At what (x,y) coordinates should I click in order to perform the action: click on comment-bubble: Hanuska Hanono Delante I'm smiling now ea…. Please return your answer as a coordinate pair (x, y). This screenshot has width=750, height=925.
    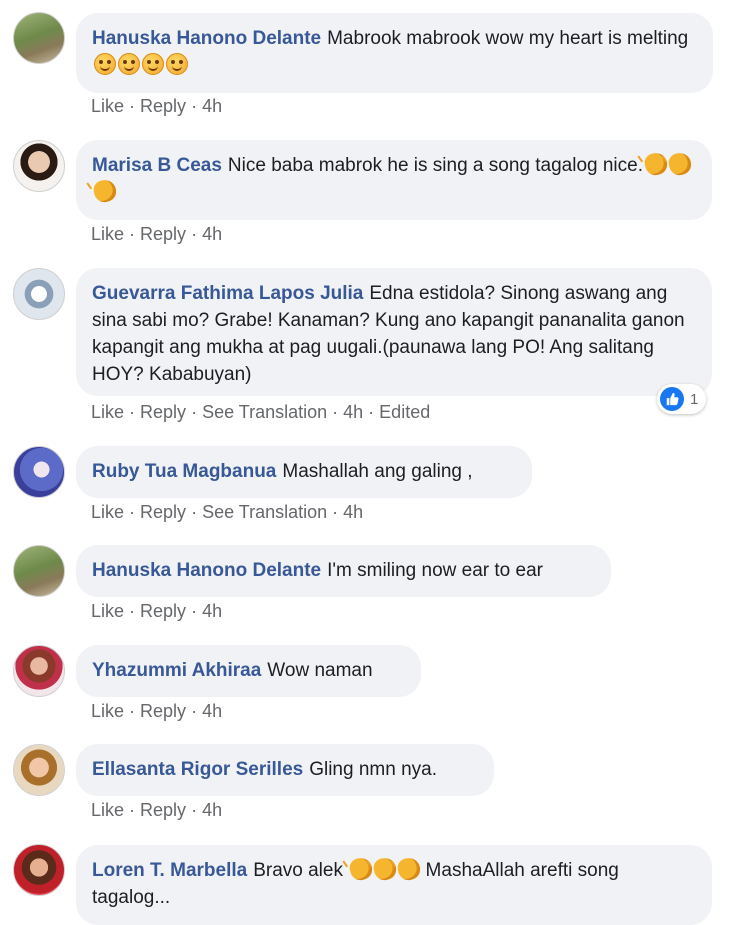
    Looking at the image, I should click on (343, 571).